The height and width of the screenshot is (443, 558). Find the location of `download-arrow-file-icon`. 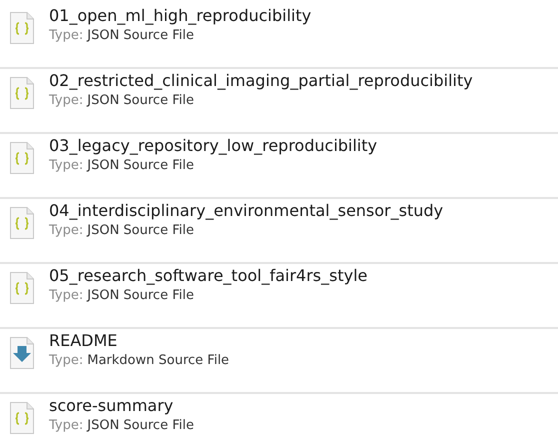

download-arrow-file-icon is located at coordinates (22, 353).